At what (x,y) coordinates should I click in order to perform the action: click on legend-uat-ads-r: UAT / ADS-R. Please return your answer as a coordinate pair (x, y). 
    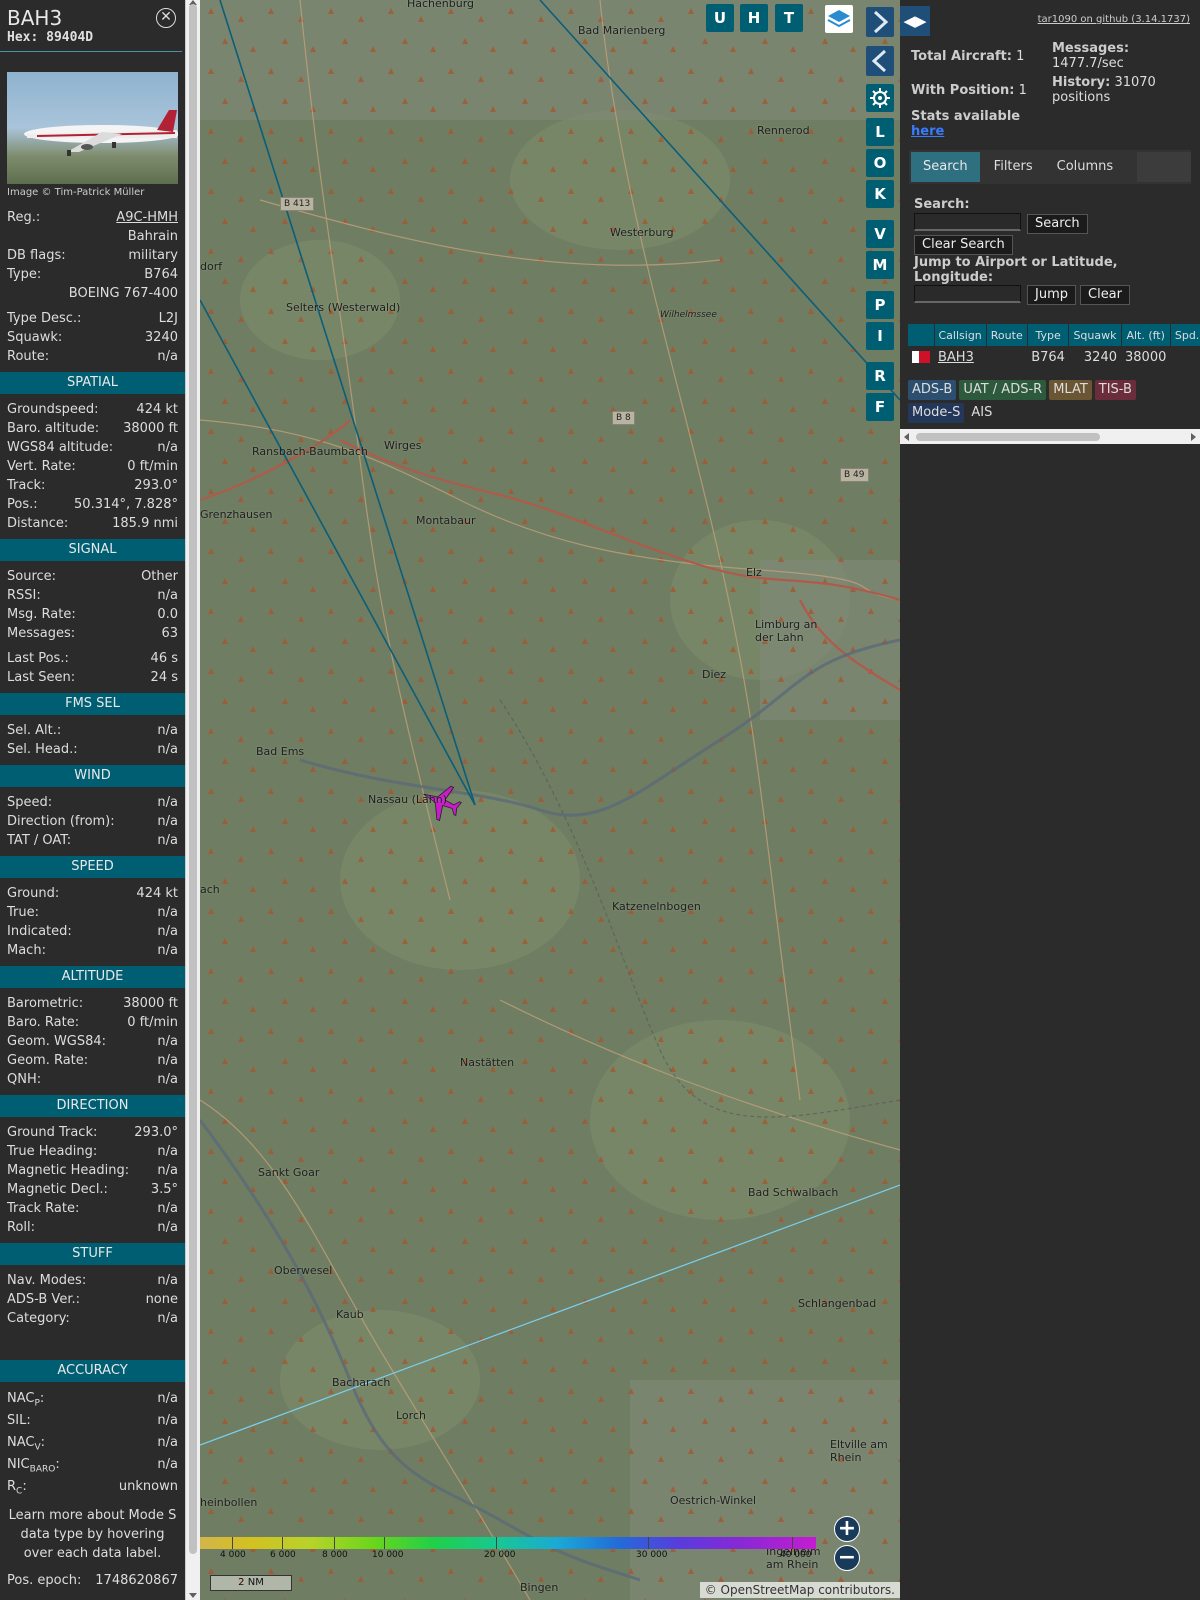
    Looking at the image, I should click on (1003, 390).